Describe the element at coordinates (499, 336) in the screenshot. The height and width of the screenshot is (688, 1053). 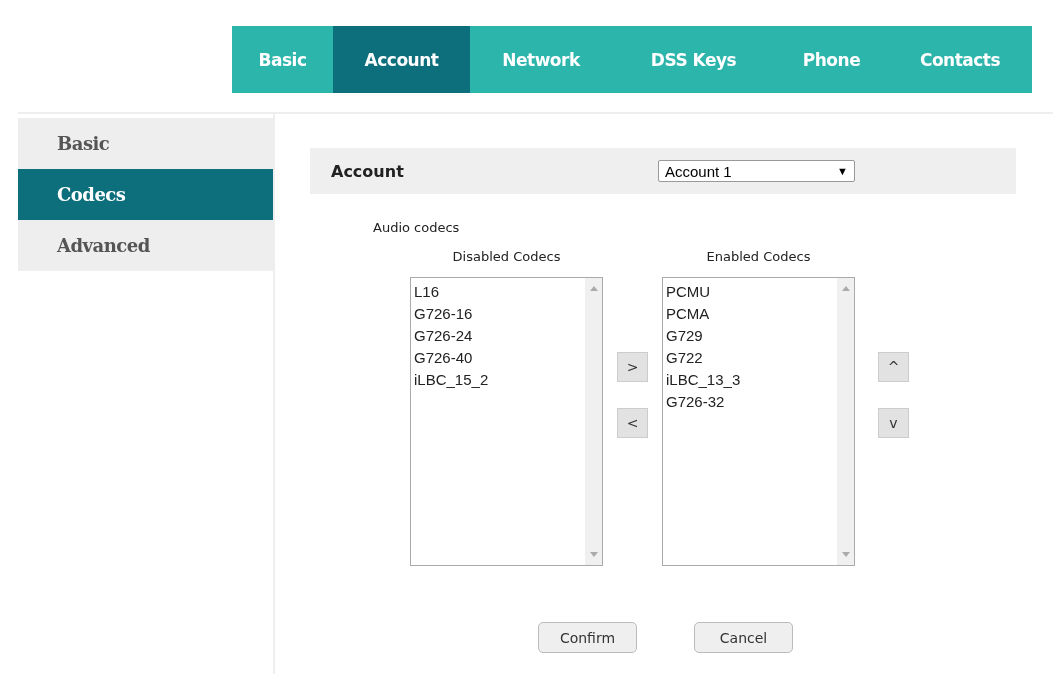
I see `codec-option: G726-24` at that location.